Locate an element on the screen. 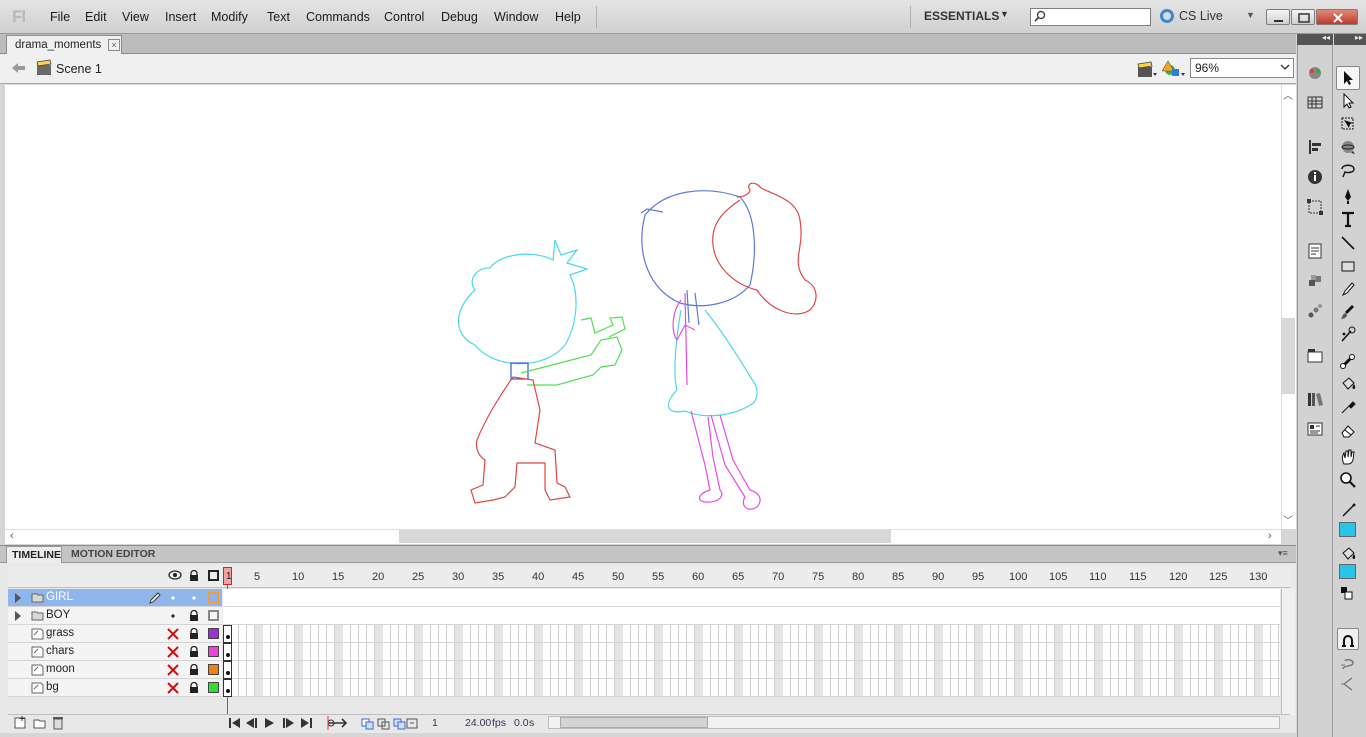 This screenshot has width=1366, height=737. tools-collapse-bar: ▸▸ is located at coordinates (1350, 39).